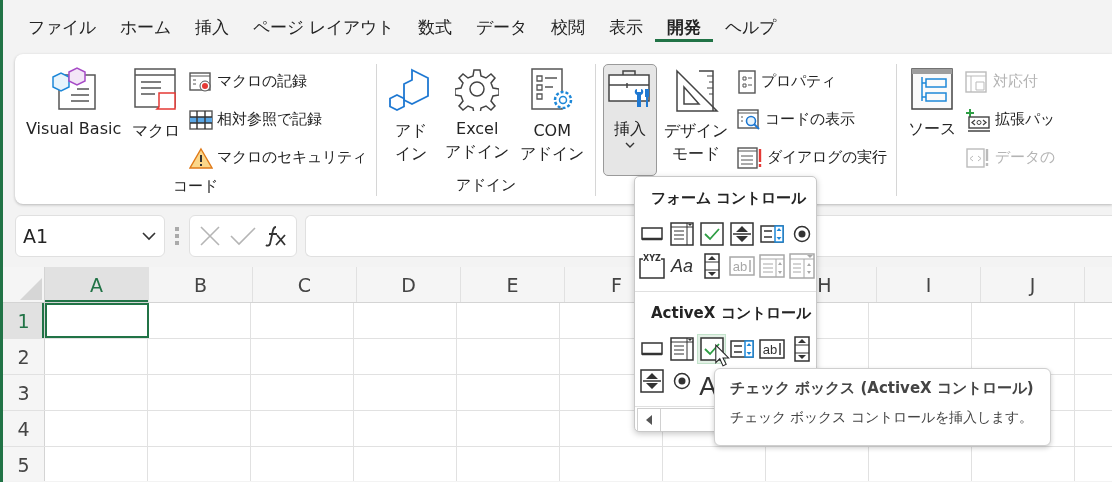  Describe the element at coordinates (882, 417) in the screenshot. I see `tooltip-description: チェック ボックス コントロールを挿入します。` at that location.